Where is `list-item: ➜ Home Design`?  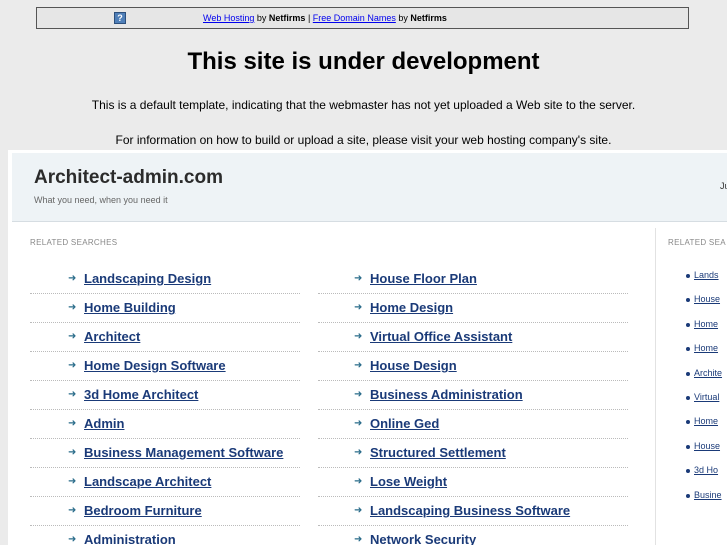
list-item: ➜ Home Design is located at coordinates (473, 308).